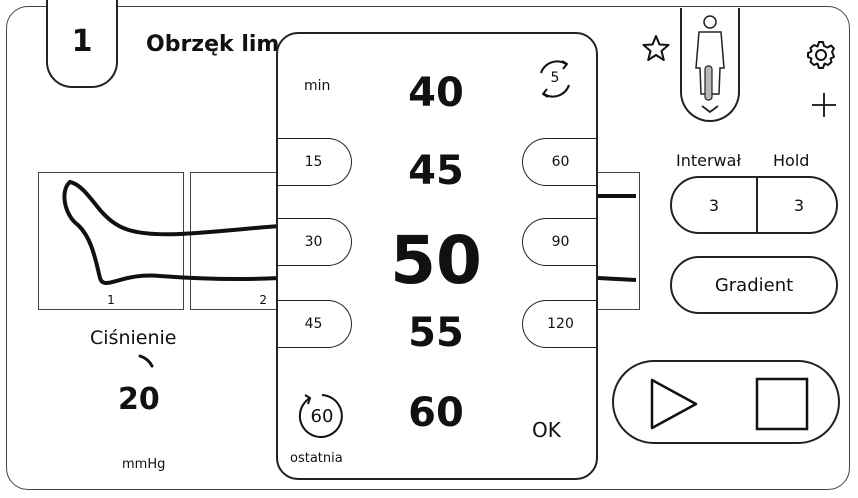 The height and width of the screenshot is (498, 858). I want to click on preset-30-label: 30, so click(313, 242).